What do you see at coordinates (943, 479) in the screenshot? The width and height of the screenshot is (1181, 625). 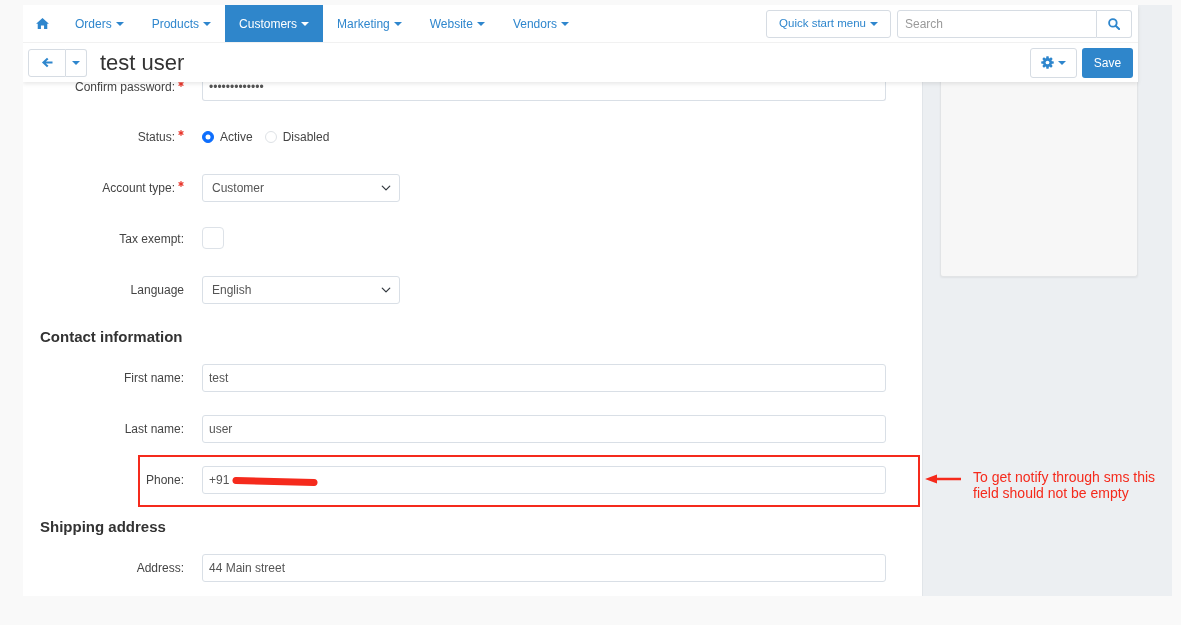 I see `arrow-icon` at bounding box center [943, 479].